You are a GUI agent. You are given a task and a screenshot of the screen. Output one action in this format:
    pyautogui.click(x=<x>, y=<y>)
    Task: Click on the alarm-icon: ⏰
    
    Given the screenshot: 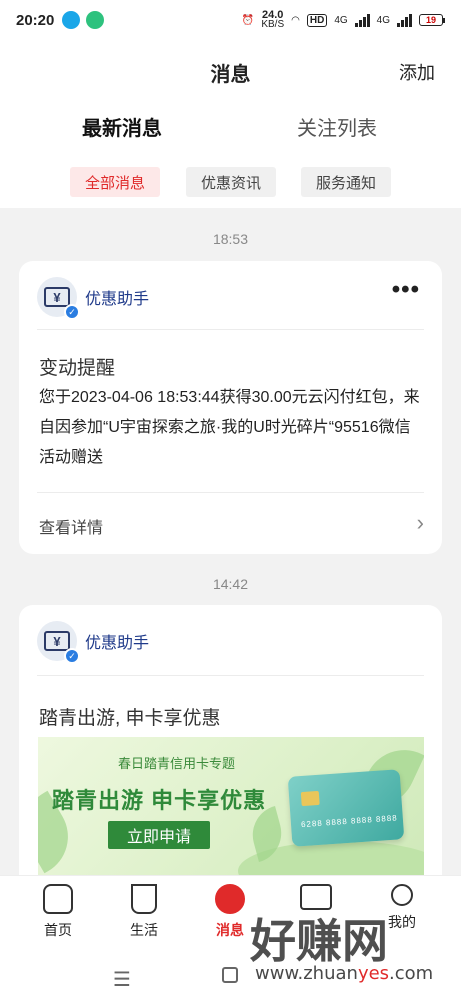 What is the action you would take?
    pyautogui.click(x=248, y=20)
    